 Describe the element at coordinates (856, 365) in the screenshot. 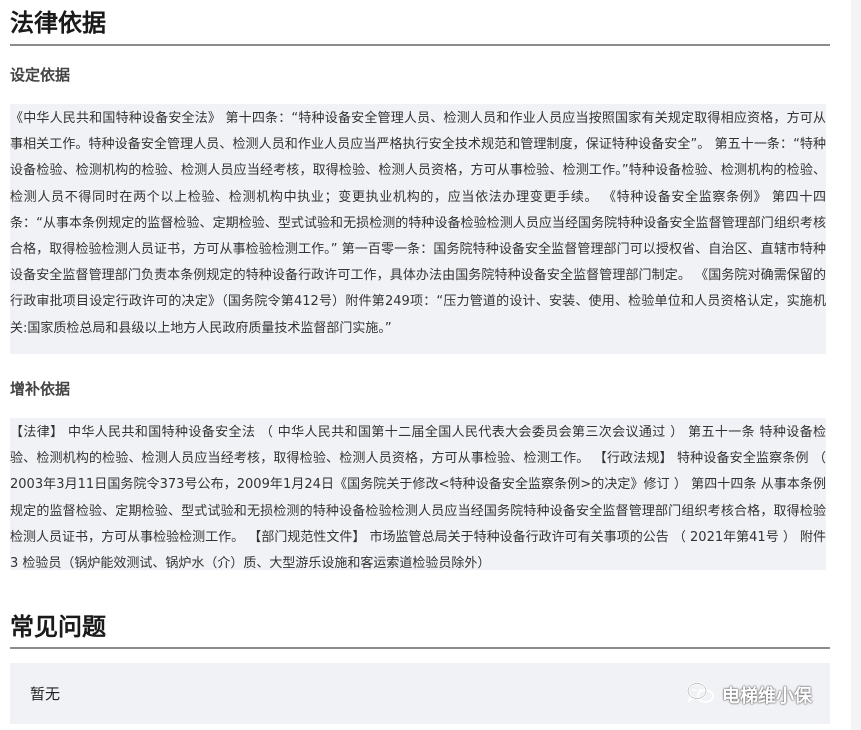

I see `right-scroll-gutter` at that location.